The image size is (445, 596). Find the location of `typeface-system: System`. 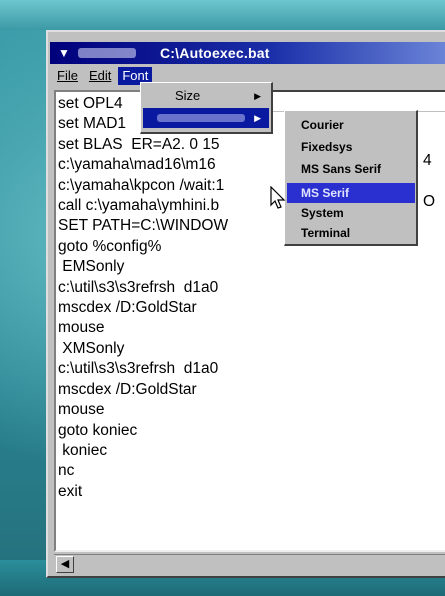

typeface-system: System is located at coordinates (351, 213).